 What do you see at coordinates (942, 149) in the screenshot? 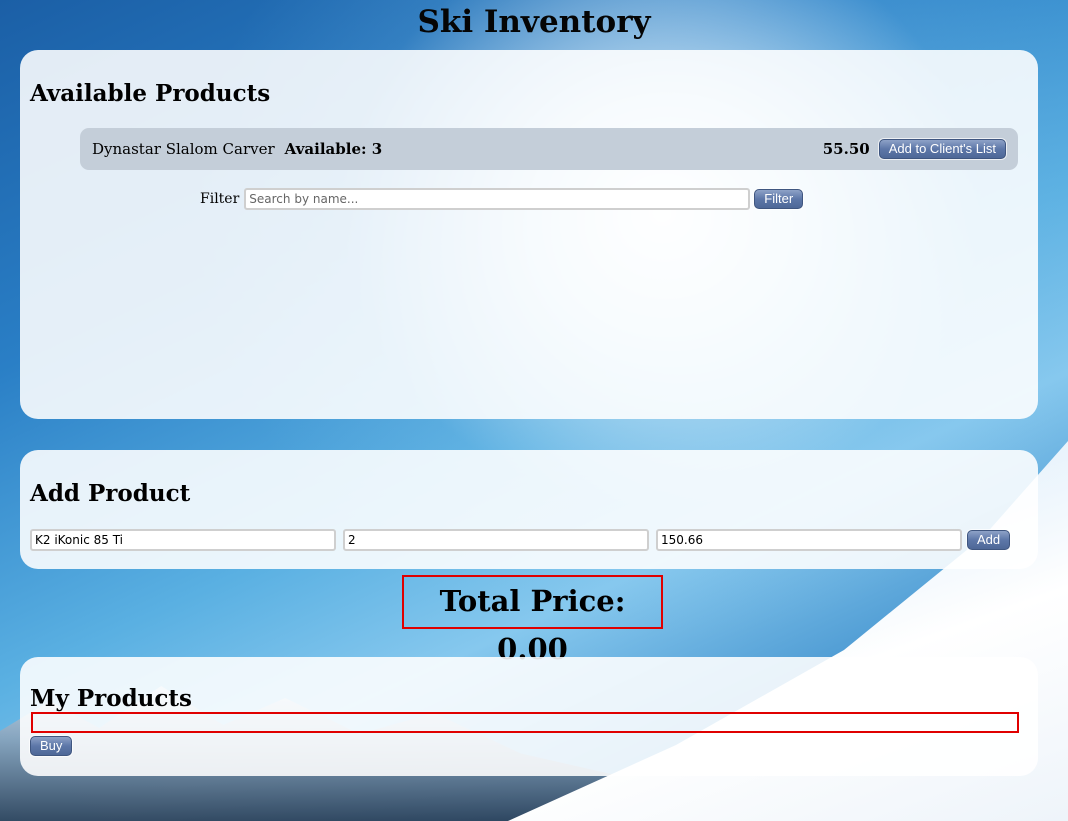
I see `add-to-clients-list-button: Add to Client's List` at bounding box center [942, 149].